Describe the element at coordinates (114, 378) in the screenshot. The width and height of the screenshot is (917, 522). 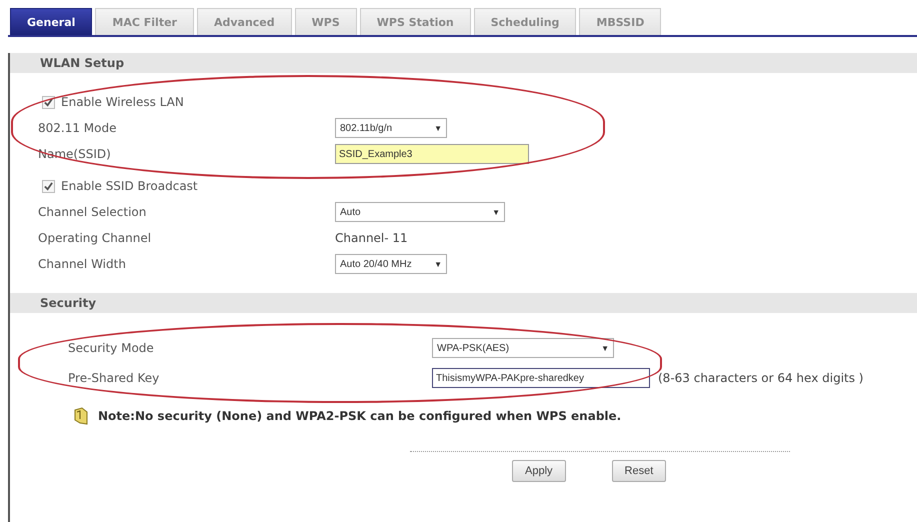
I see `field-label: Pre-Shared Key` at that location.